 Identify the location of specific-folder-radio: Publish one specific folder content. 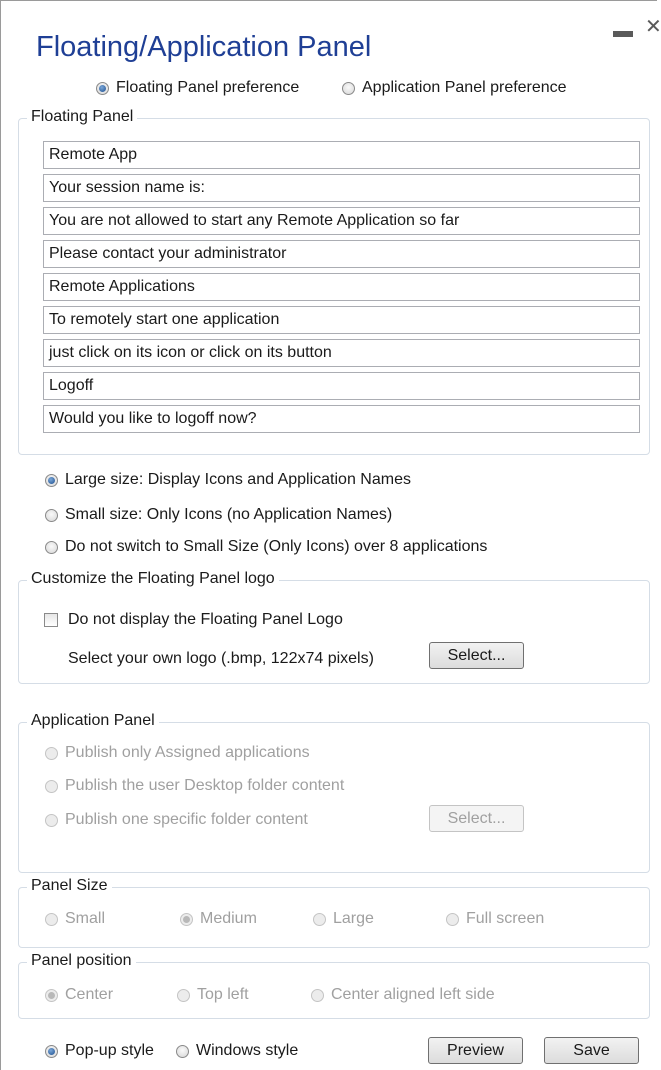
(176, 820).